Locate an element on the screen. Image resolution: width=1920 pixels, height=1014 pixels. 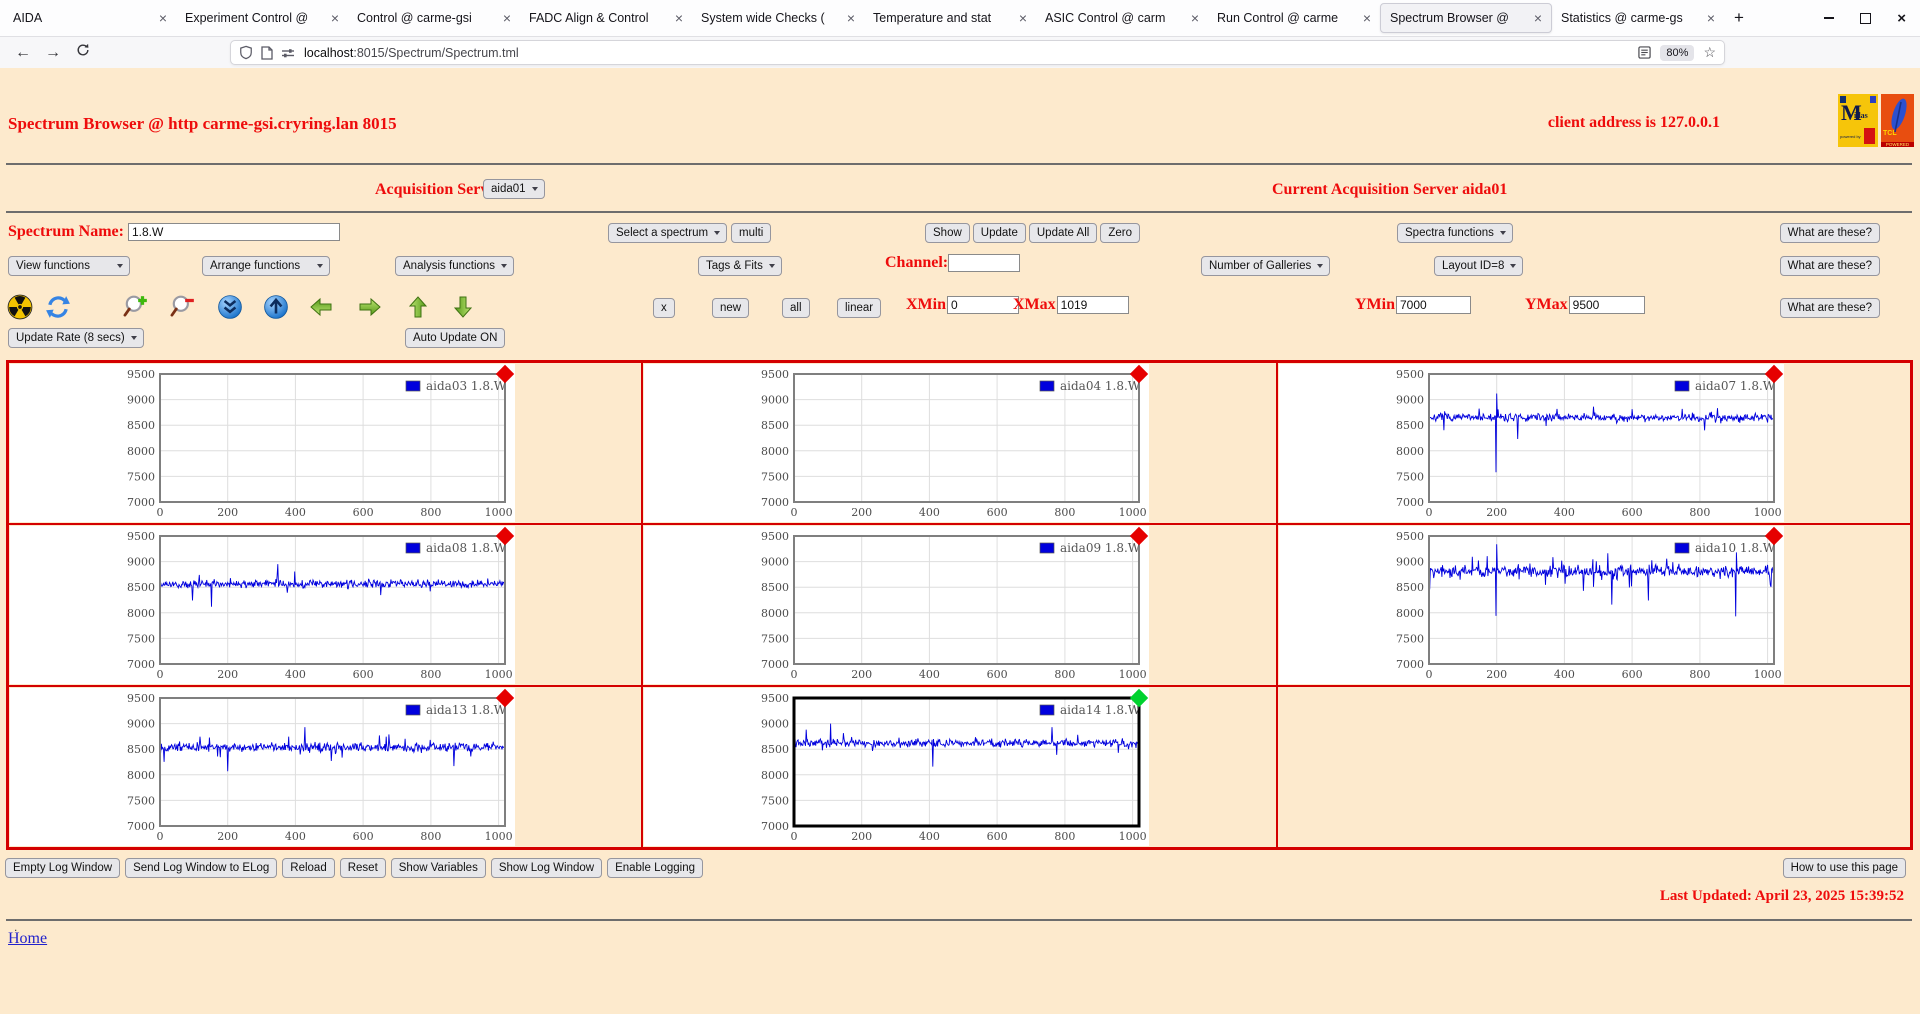
url-text: localhost:8015/Spectrum/Spectrum.tml is located at coordinates (971, 53).